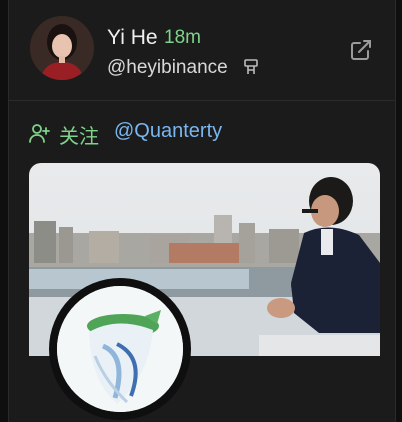 The height and width of the screenshot is (422, 402). Describe the element at coordinates (62, 48) in the screenshot. I see `author-avatar` at that location.